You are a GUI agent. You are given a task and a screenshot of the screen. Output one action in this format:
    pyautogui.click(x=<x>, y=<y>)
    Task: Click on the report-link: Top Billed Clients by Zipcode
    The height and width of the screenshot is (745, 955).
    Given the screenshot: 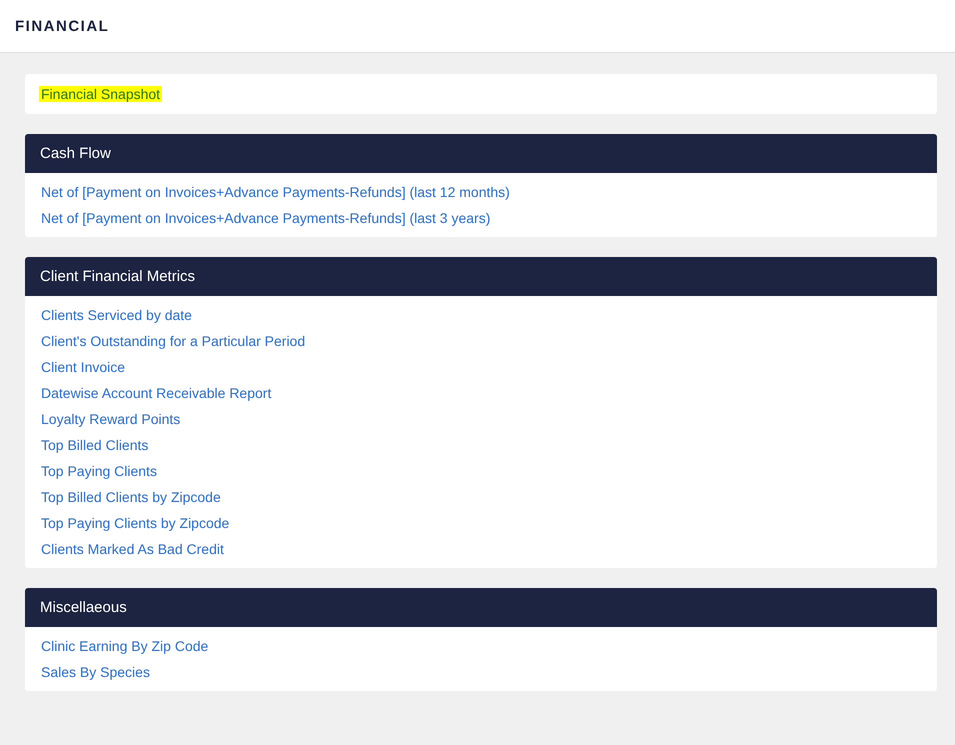 What is the action you would take?
    pyautogui.click(x=131, y=497)
    